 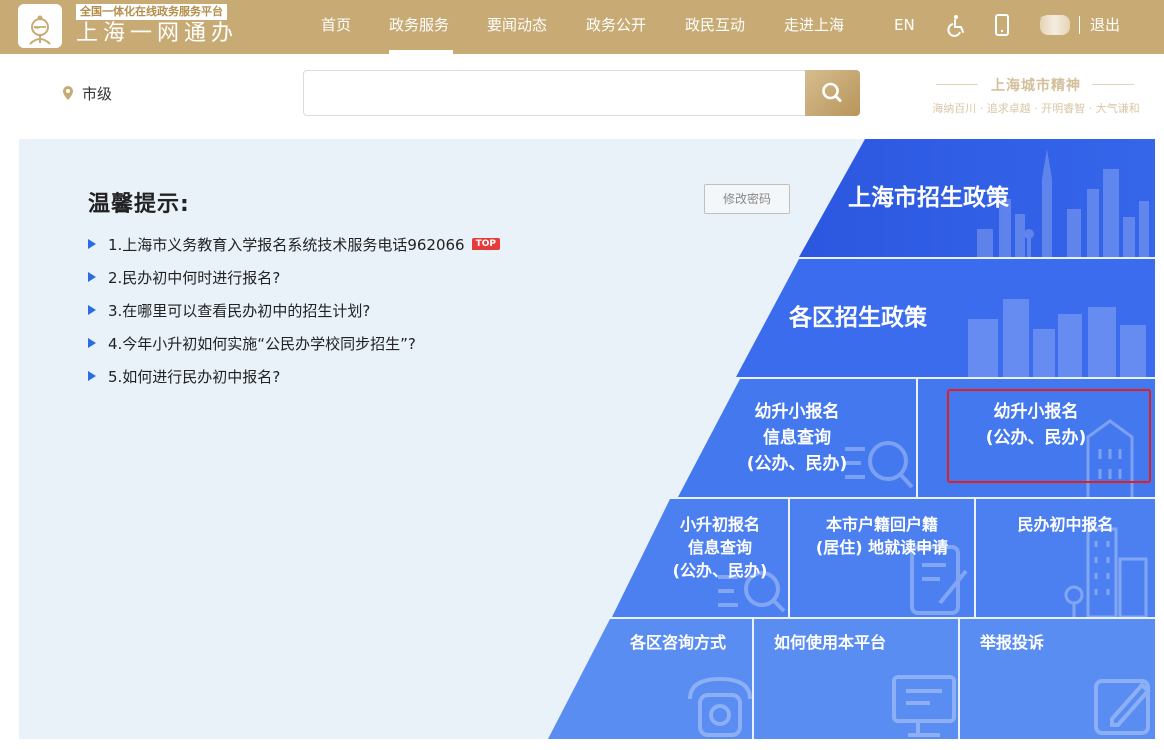 I want to click on tile-title: 举报投诉, so click(x=1011, y=642).